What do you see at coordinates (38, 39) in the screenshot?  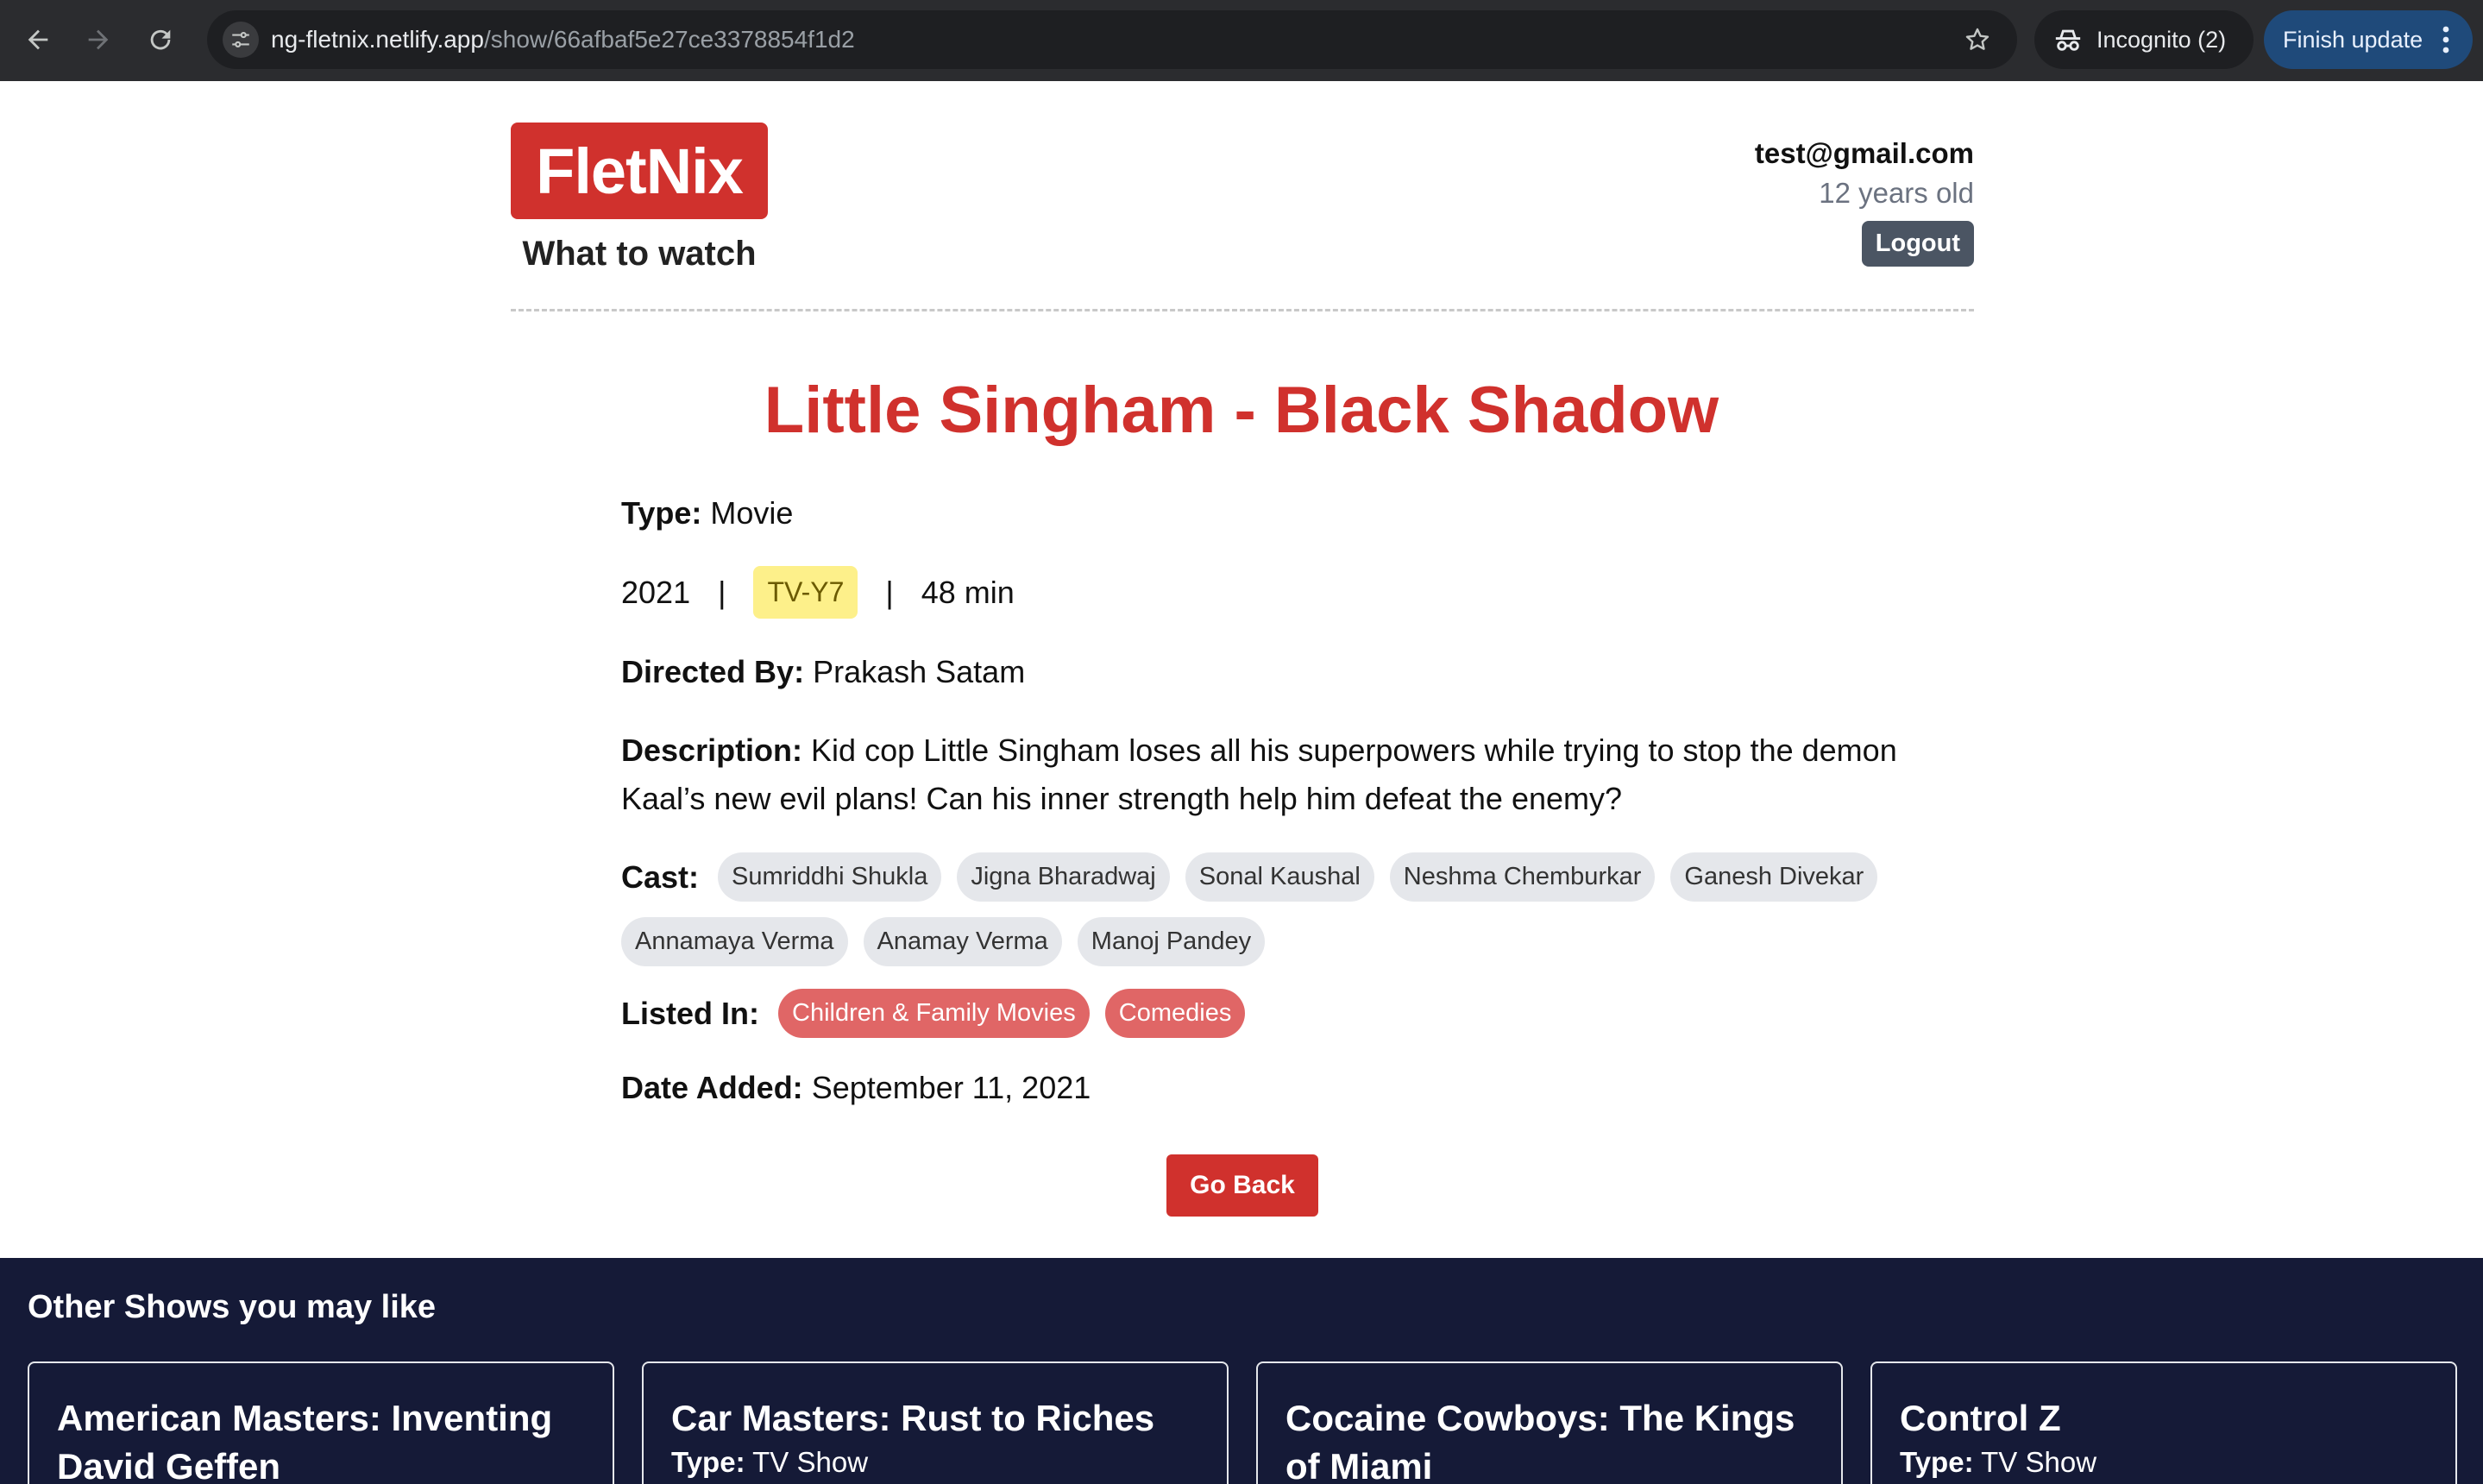 I see `back-arrow-icon` at bounding box center [38, 39].